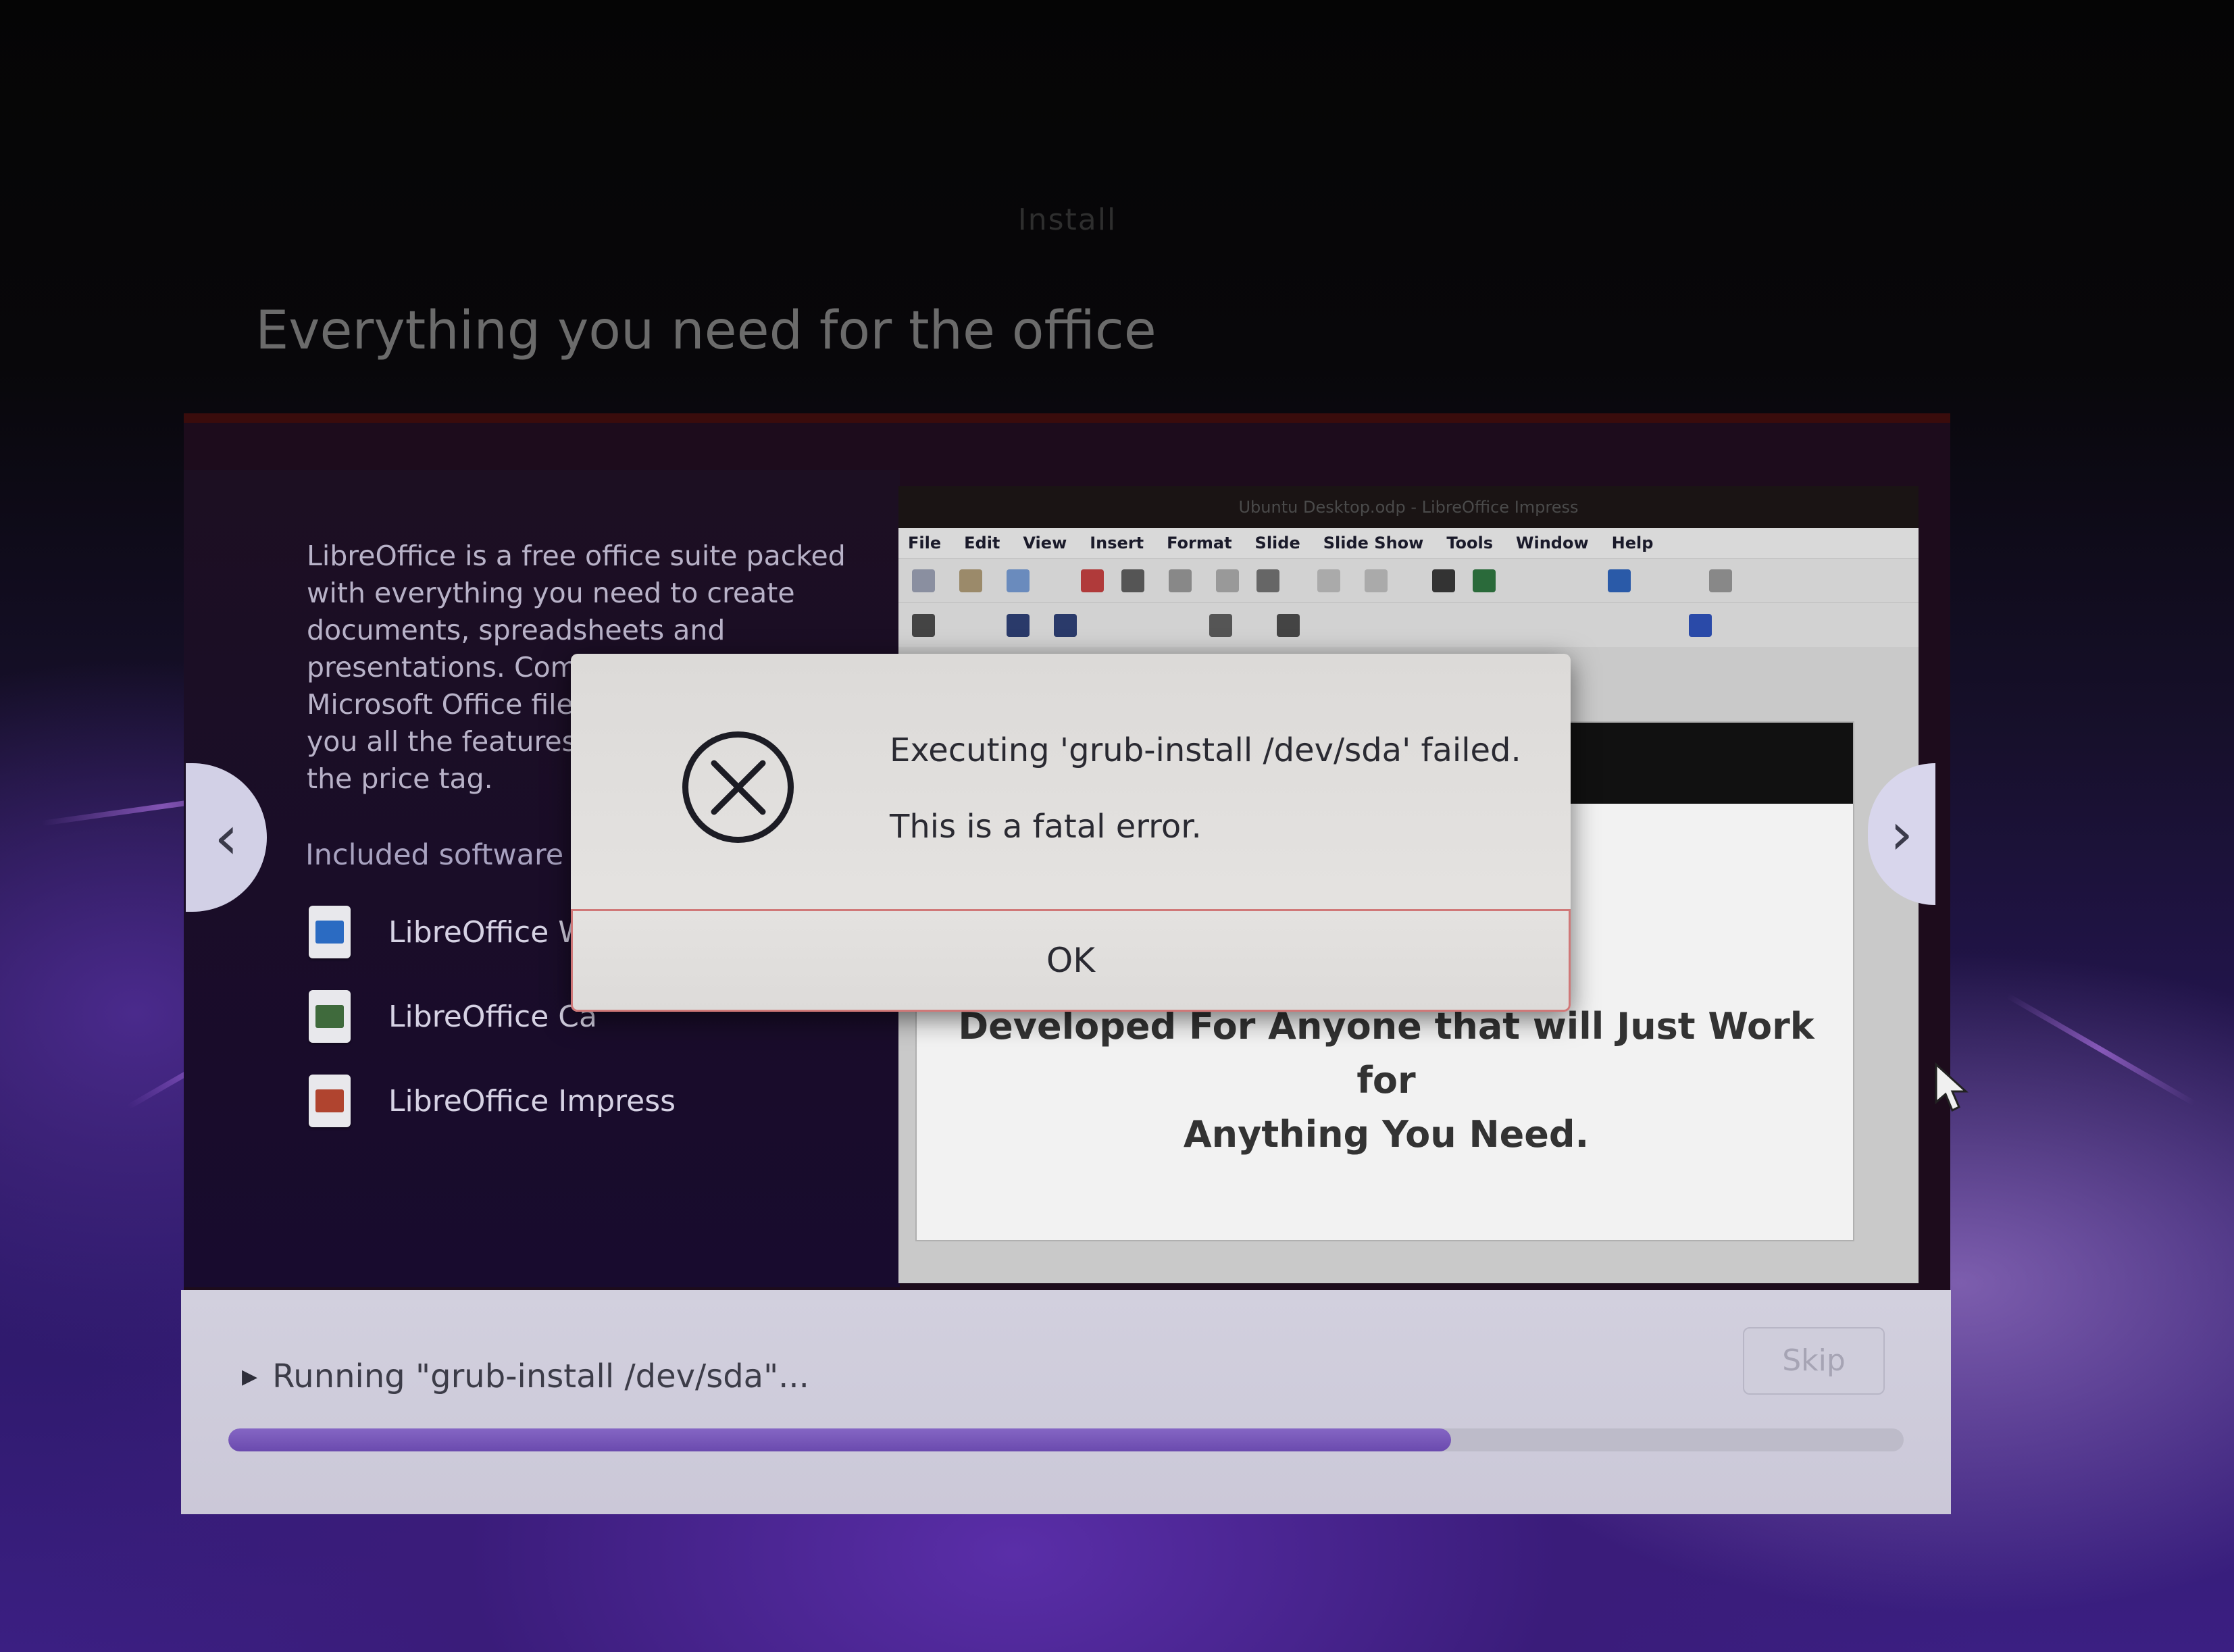  Describe the element at coordinates (982, 543) in the screenshot. I see `menu-edit: Edit` at that location.